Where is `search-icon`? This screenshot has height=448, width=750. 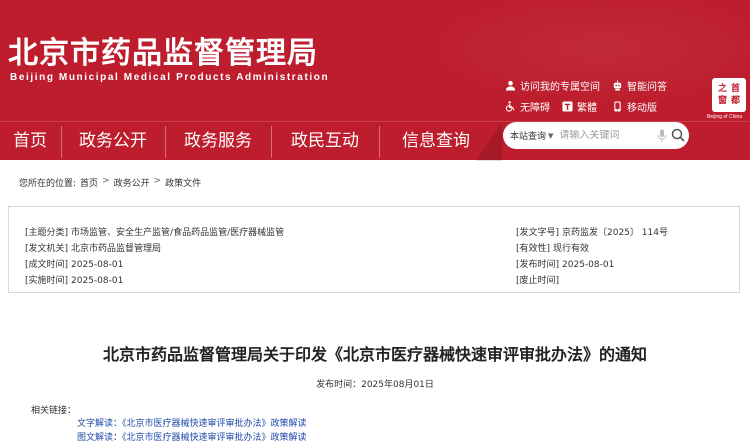
search-icon is located at coordinates (678, 135).